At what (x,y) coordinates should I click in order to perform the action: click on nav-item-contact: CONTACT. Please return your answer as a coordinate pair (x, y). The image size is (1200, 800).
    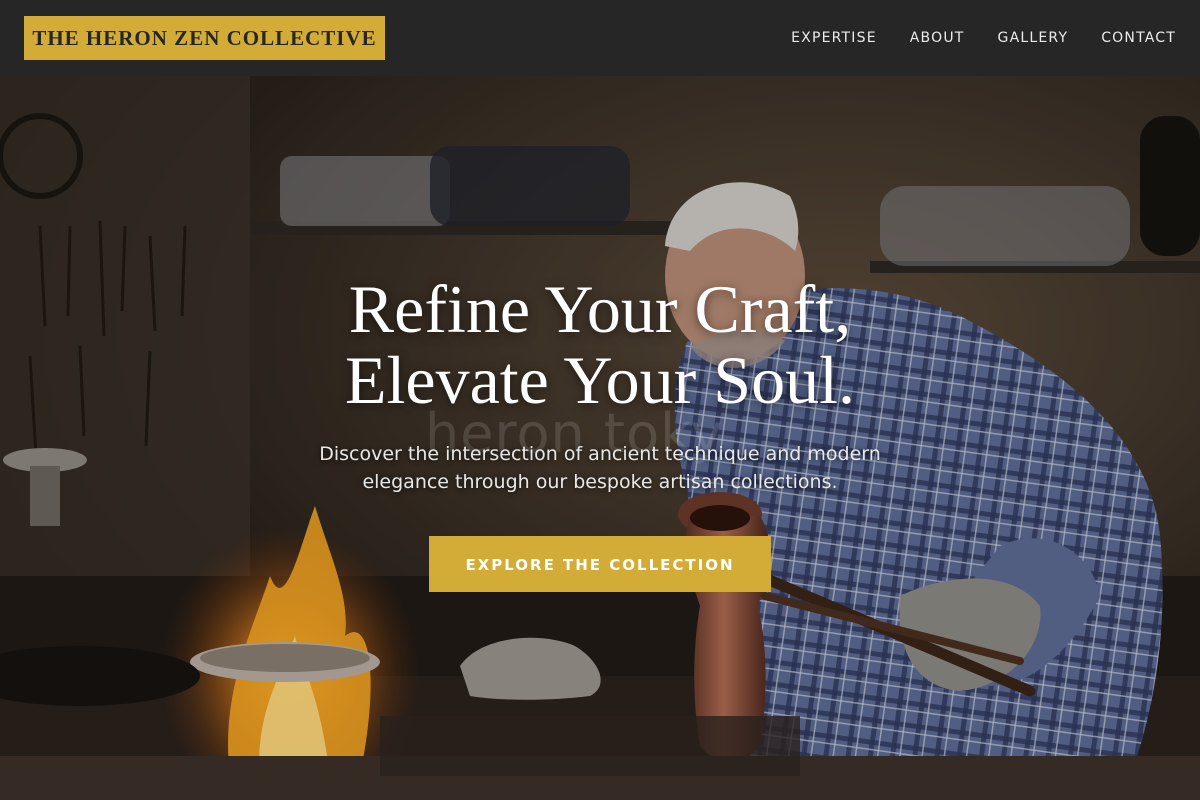
    Looking at the image, I should click on (1138, 38).